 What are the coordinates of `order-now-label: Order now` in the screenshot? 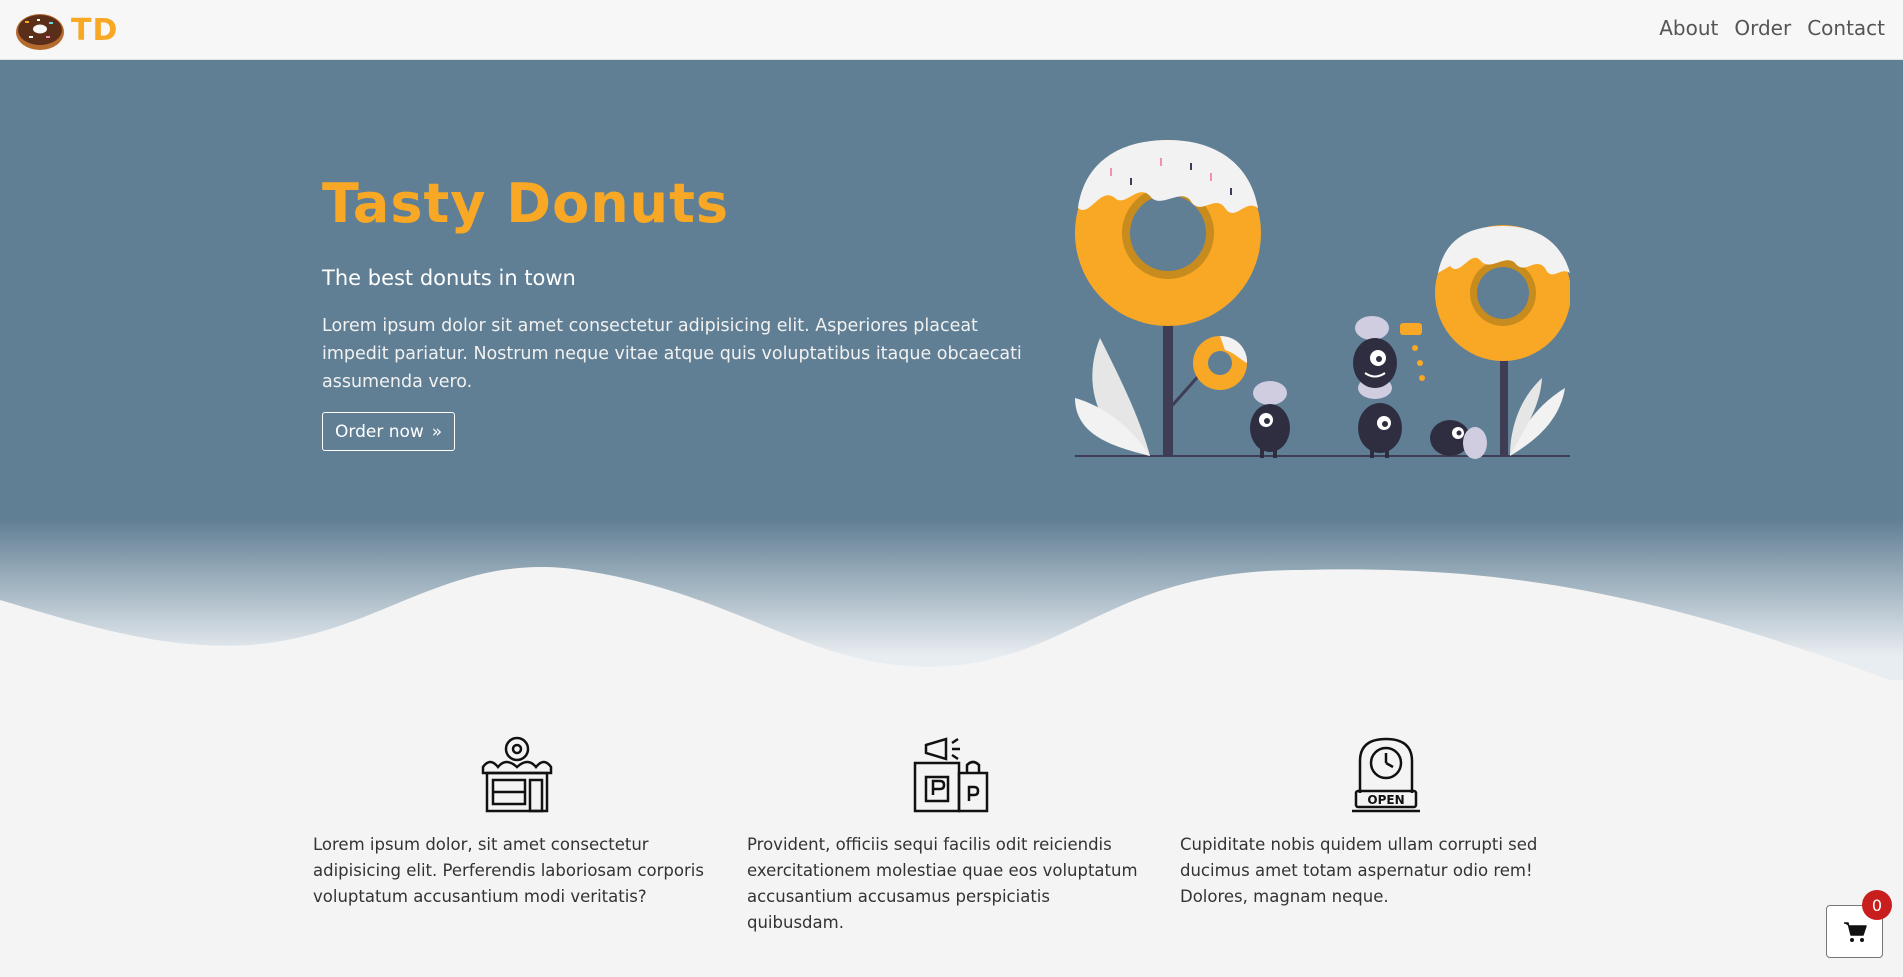 It's located at (379, 431).